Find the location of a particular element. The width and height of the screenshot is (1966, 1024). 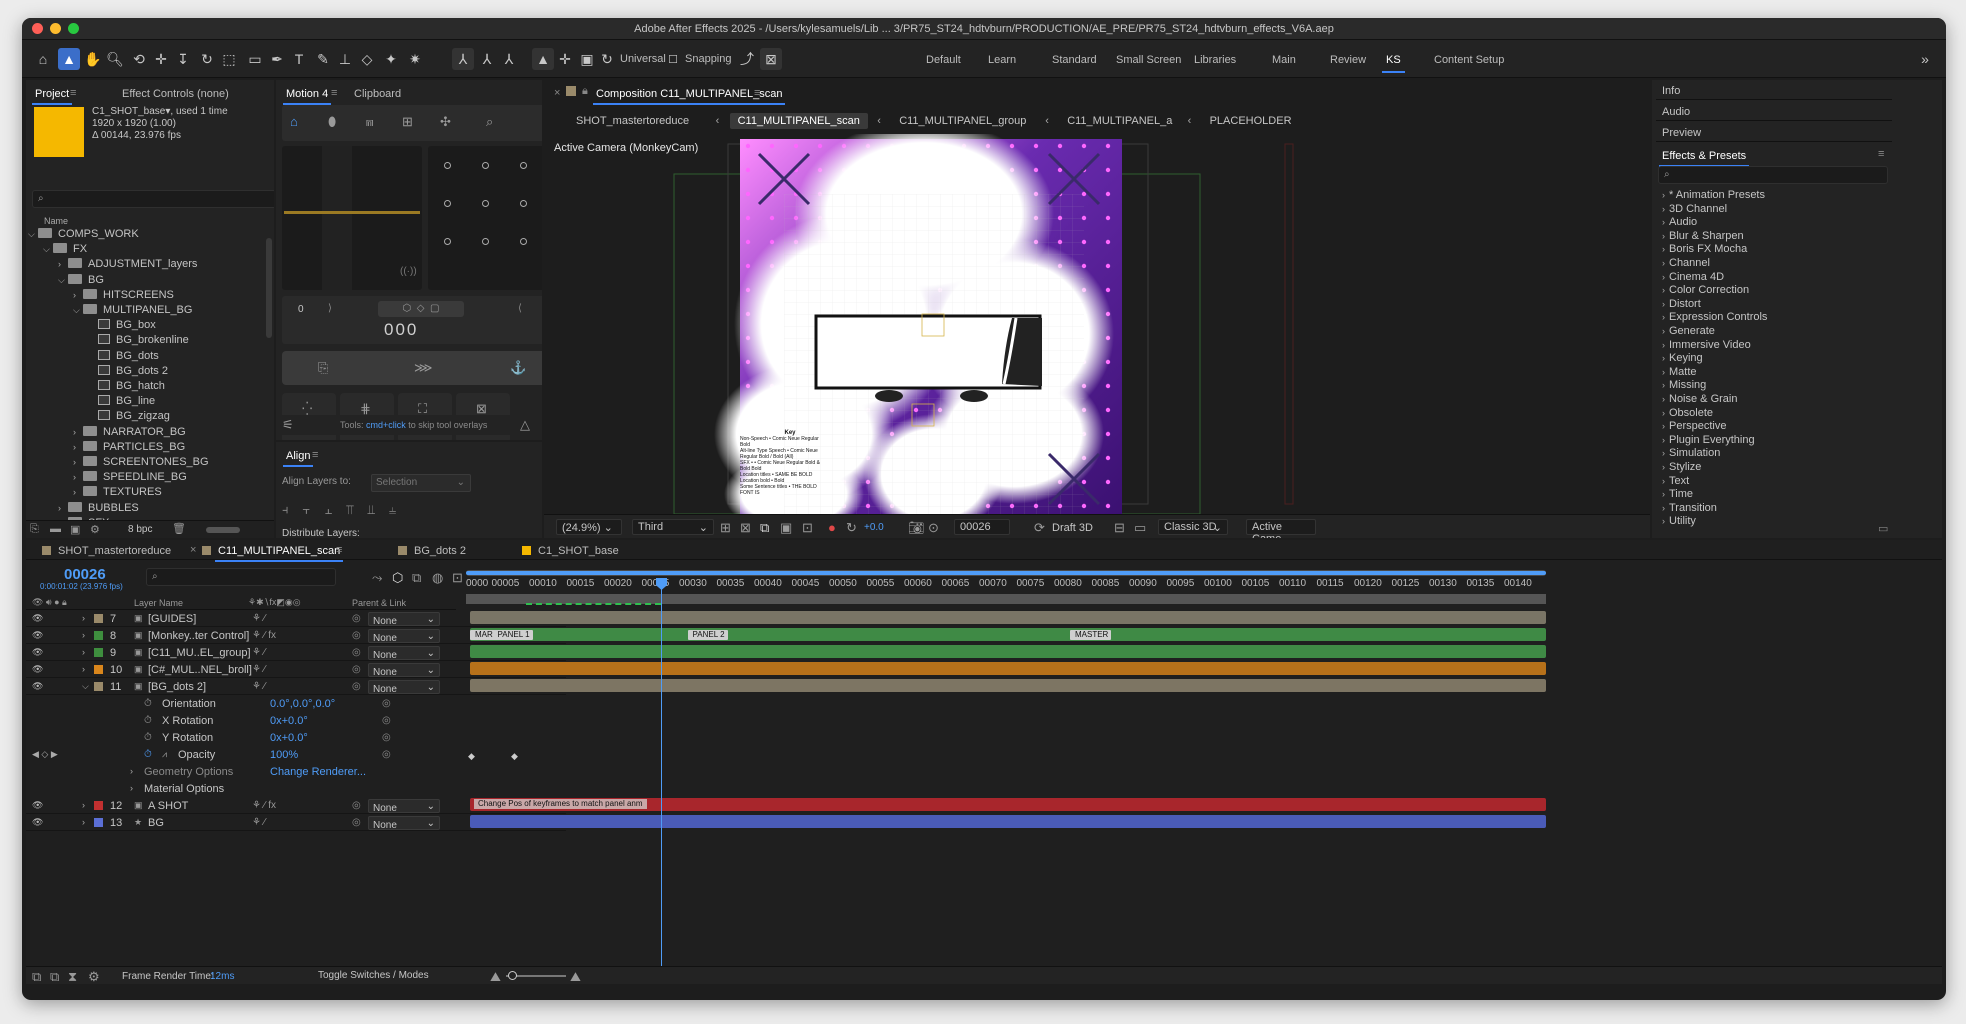

effects-category: › Blur & Sharpen is located at coordinates (1703, 236).